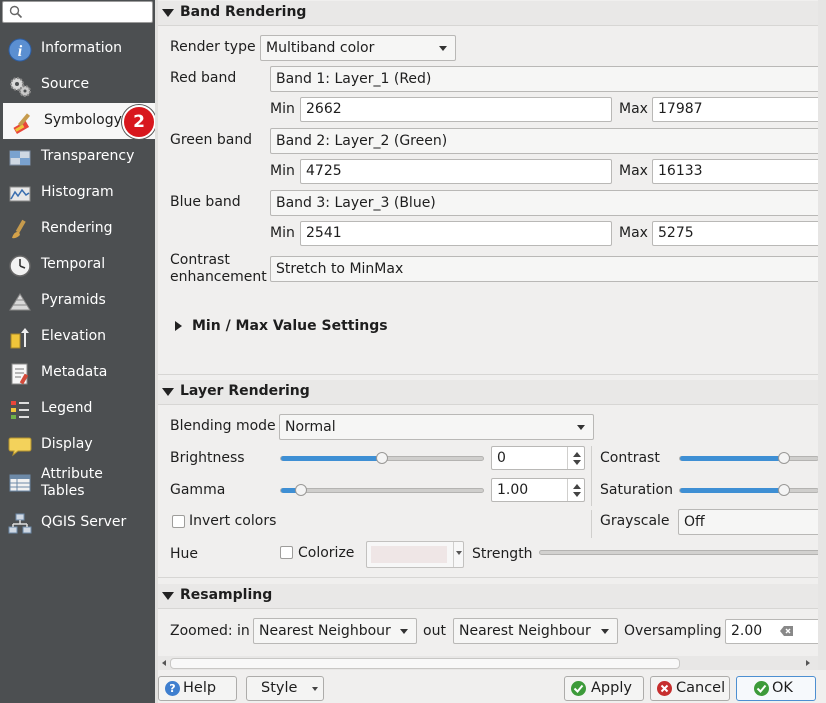  What do you see at coordinates (20, 50) in the screenshot?
I see `info-icon: i` at bounding box center [20, 50].